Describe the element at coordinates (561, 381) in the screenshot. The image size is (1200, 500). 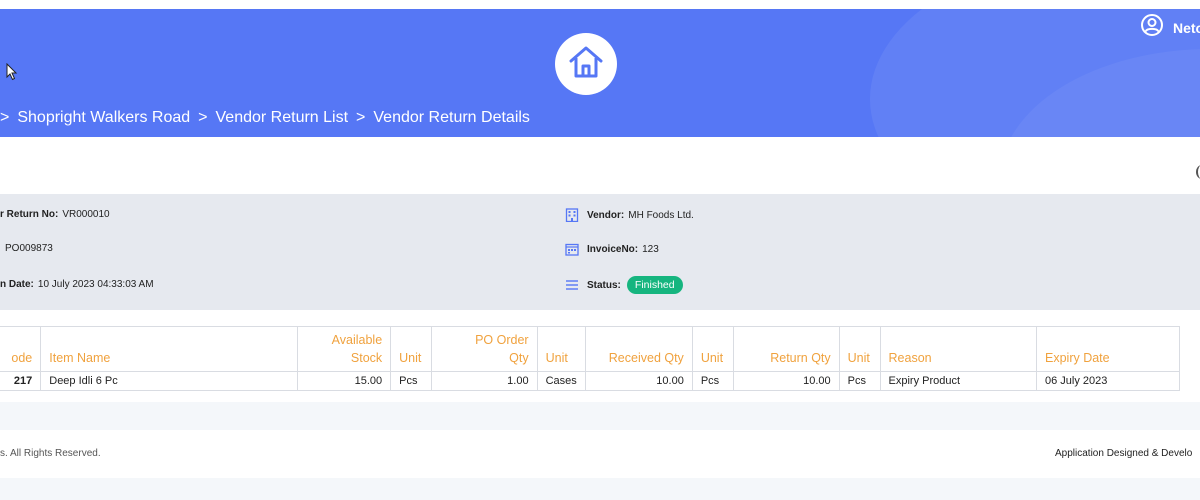
I see `cell-unit: Cases` at that location.